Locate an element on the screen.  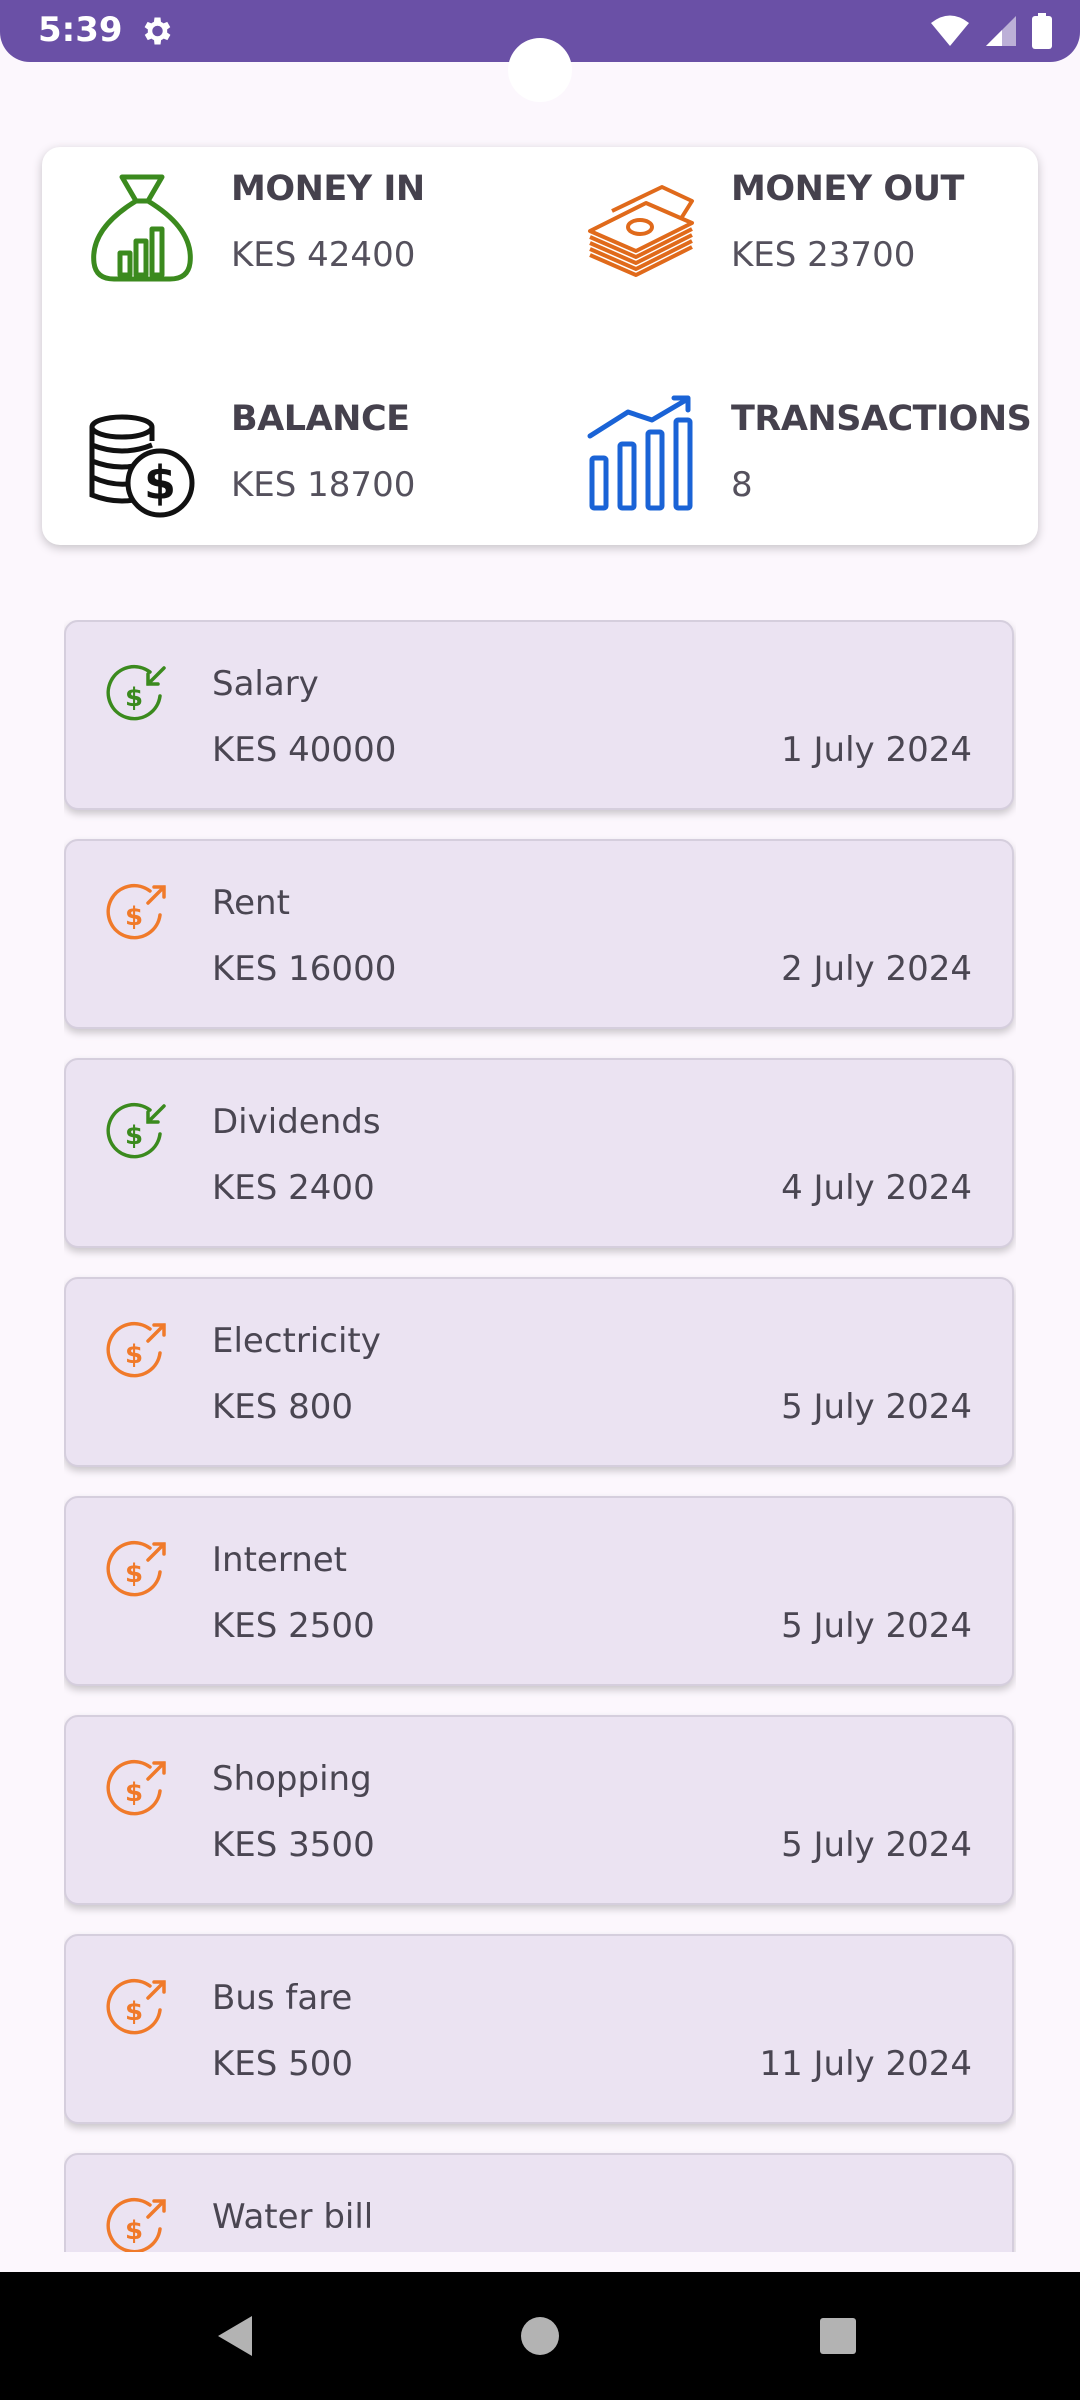
transaction-amount: KES 2500 is located at coordinates (293, 1626).